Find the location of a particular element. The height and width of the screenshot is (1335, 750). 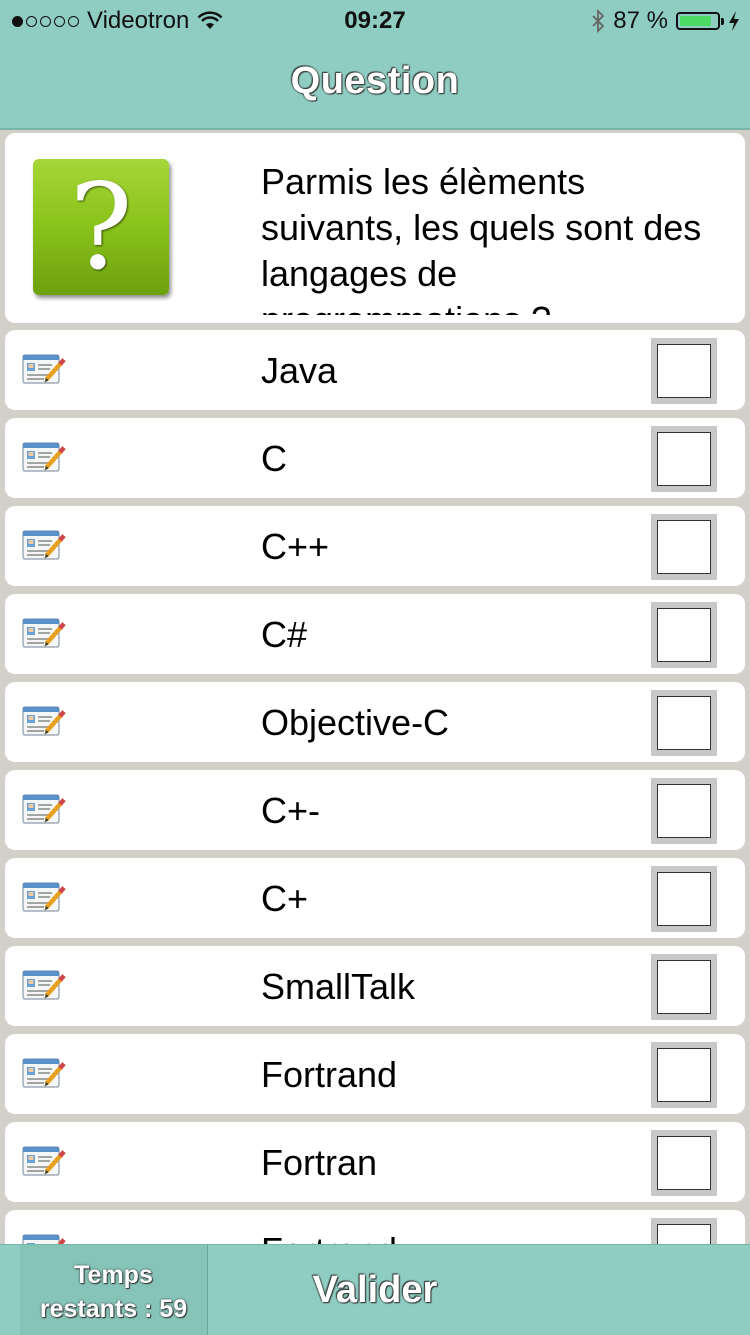

bottom-toolbar: Temps restants : 59 Valider is located at coordinates (375, 1289).